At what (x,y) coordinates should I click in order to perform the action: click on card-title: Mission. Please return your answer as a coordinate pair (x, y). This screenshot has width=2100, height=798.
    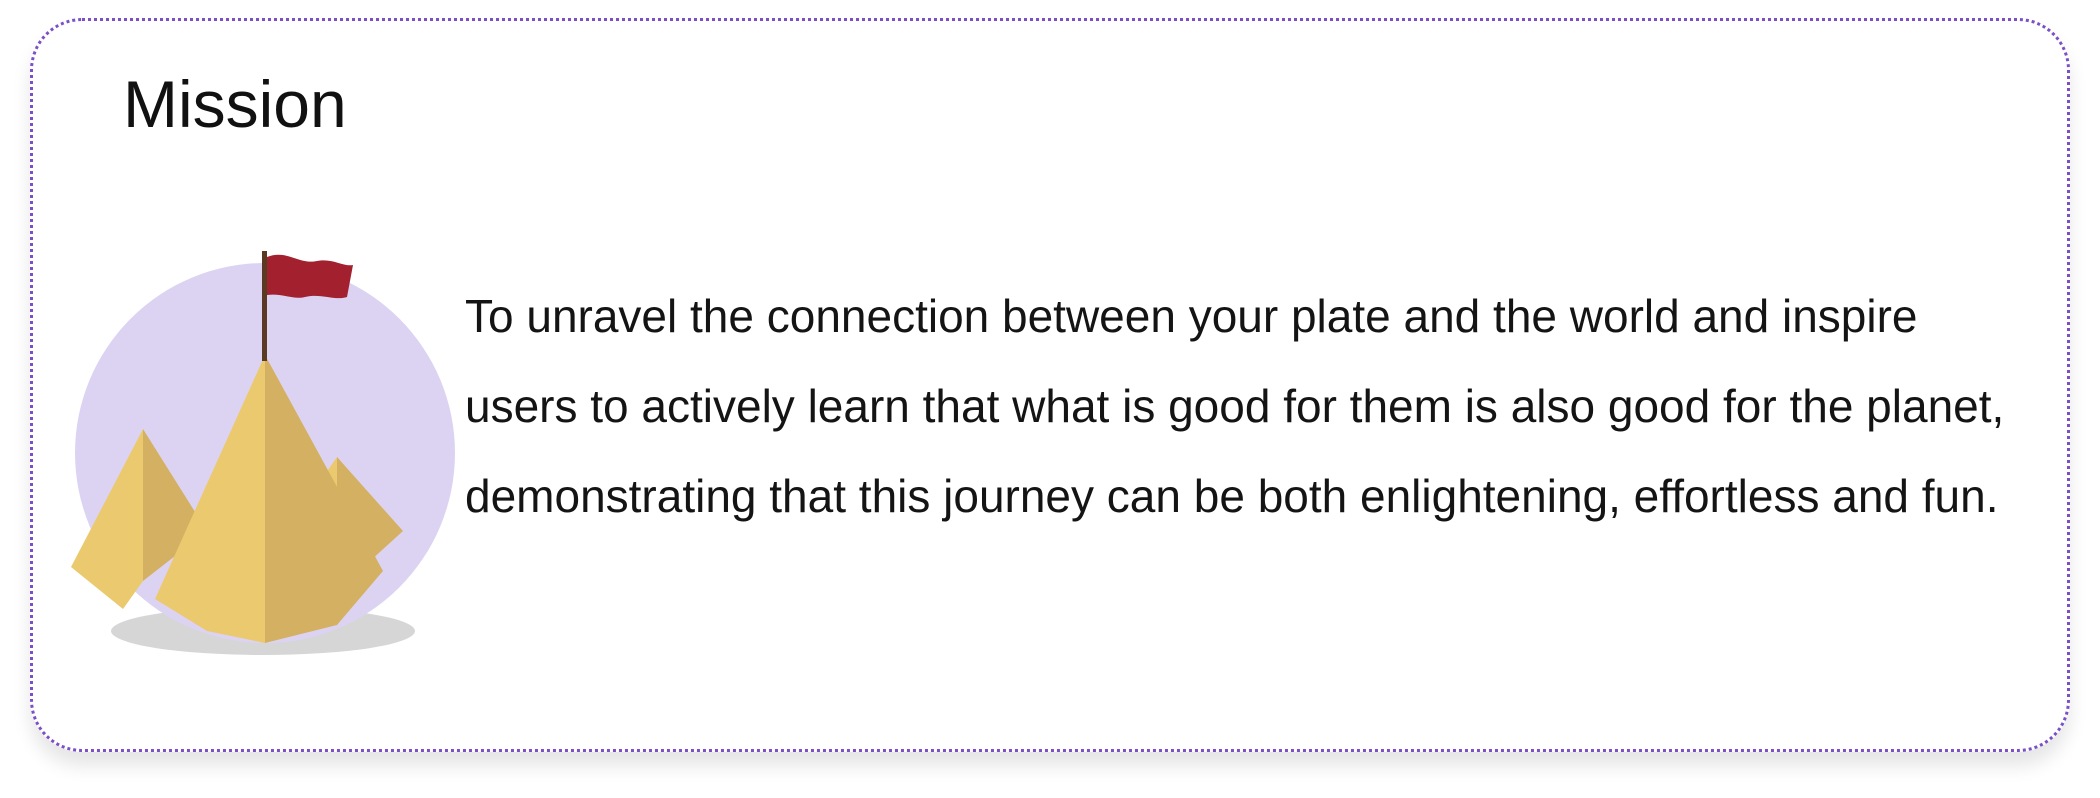
    Looking at the image, I should click on (235, 104).